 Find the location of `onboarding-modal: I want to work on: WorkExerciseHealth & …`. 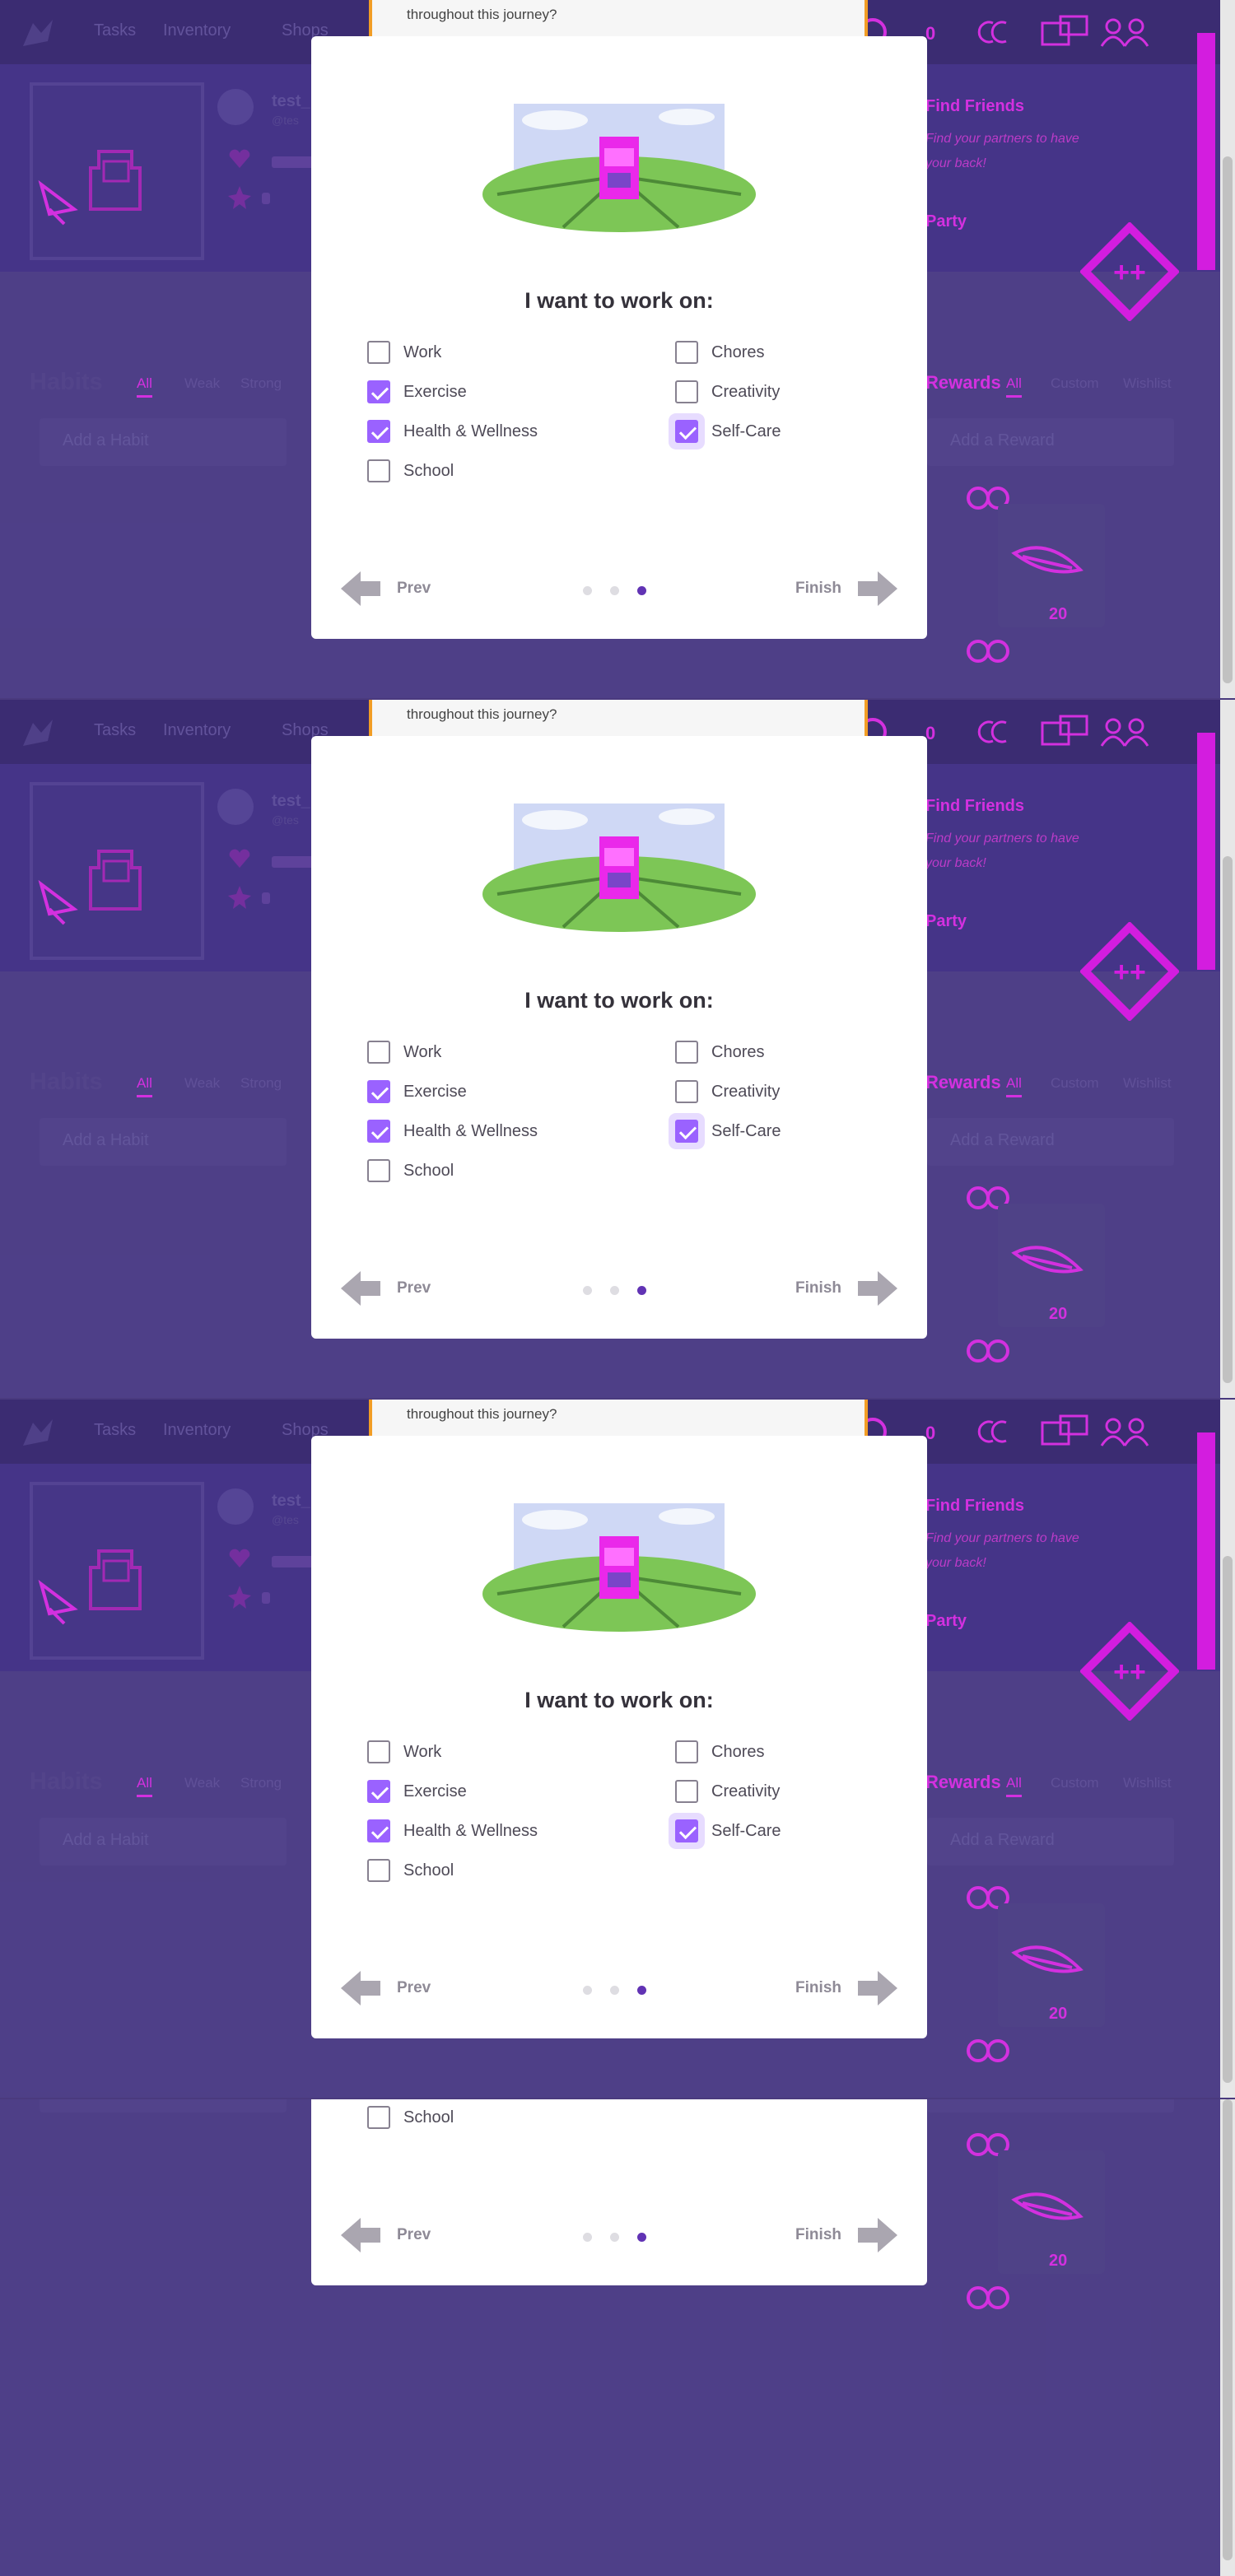

onboarding-modal: I want to work on: WorkExerciseHealth & … is located at coordinates (619, 2192).